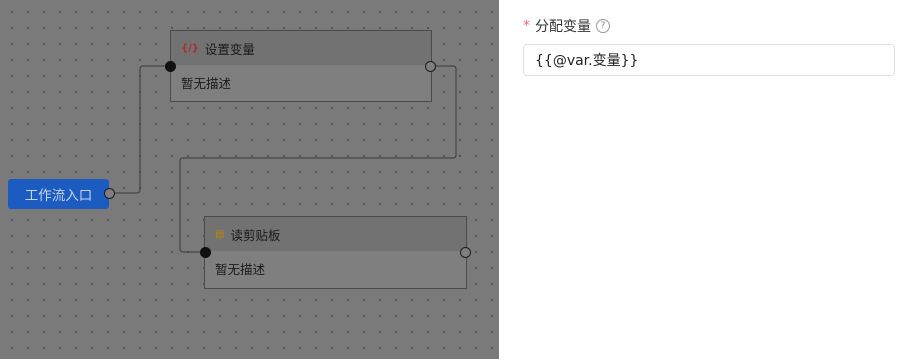  I want to click on set-variable-node-title: 设置变量, so click(229, 49).